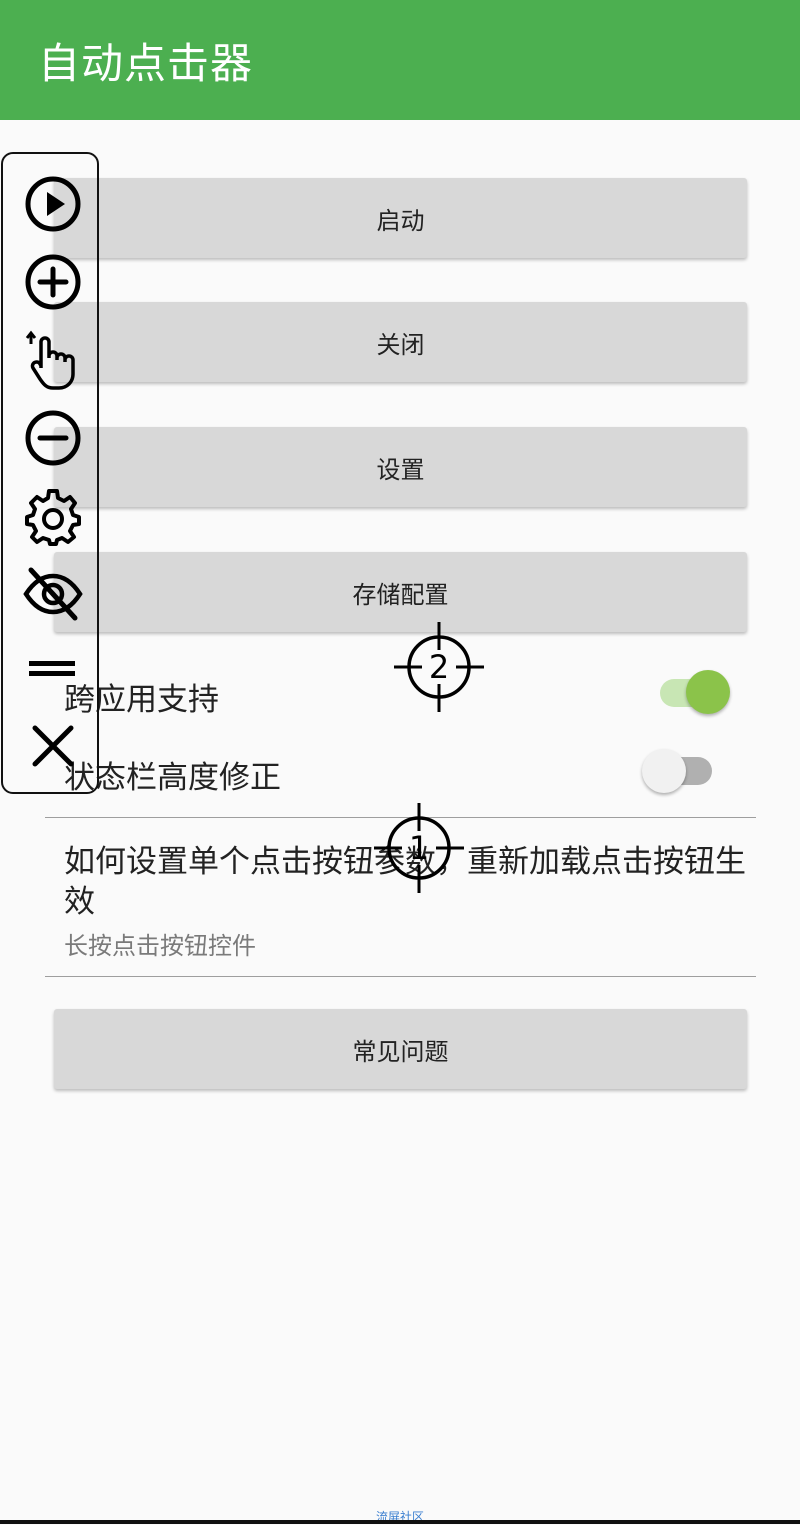 This screenshot has height=1525, width=800. Describe the element at coordinates (53, 594) in the screenshot. I see `eye-off-icon` at that location.